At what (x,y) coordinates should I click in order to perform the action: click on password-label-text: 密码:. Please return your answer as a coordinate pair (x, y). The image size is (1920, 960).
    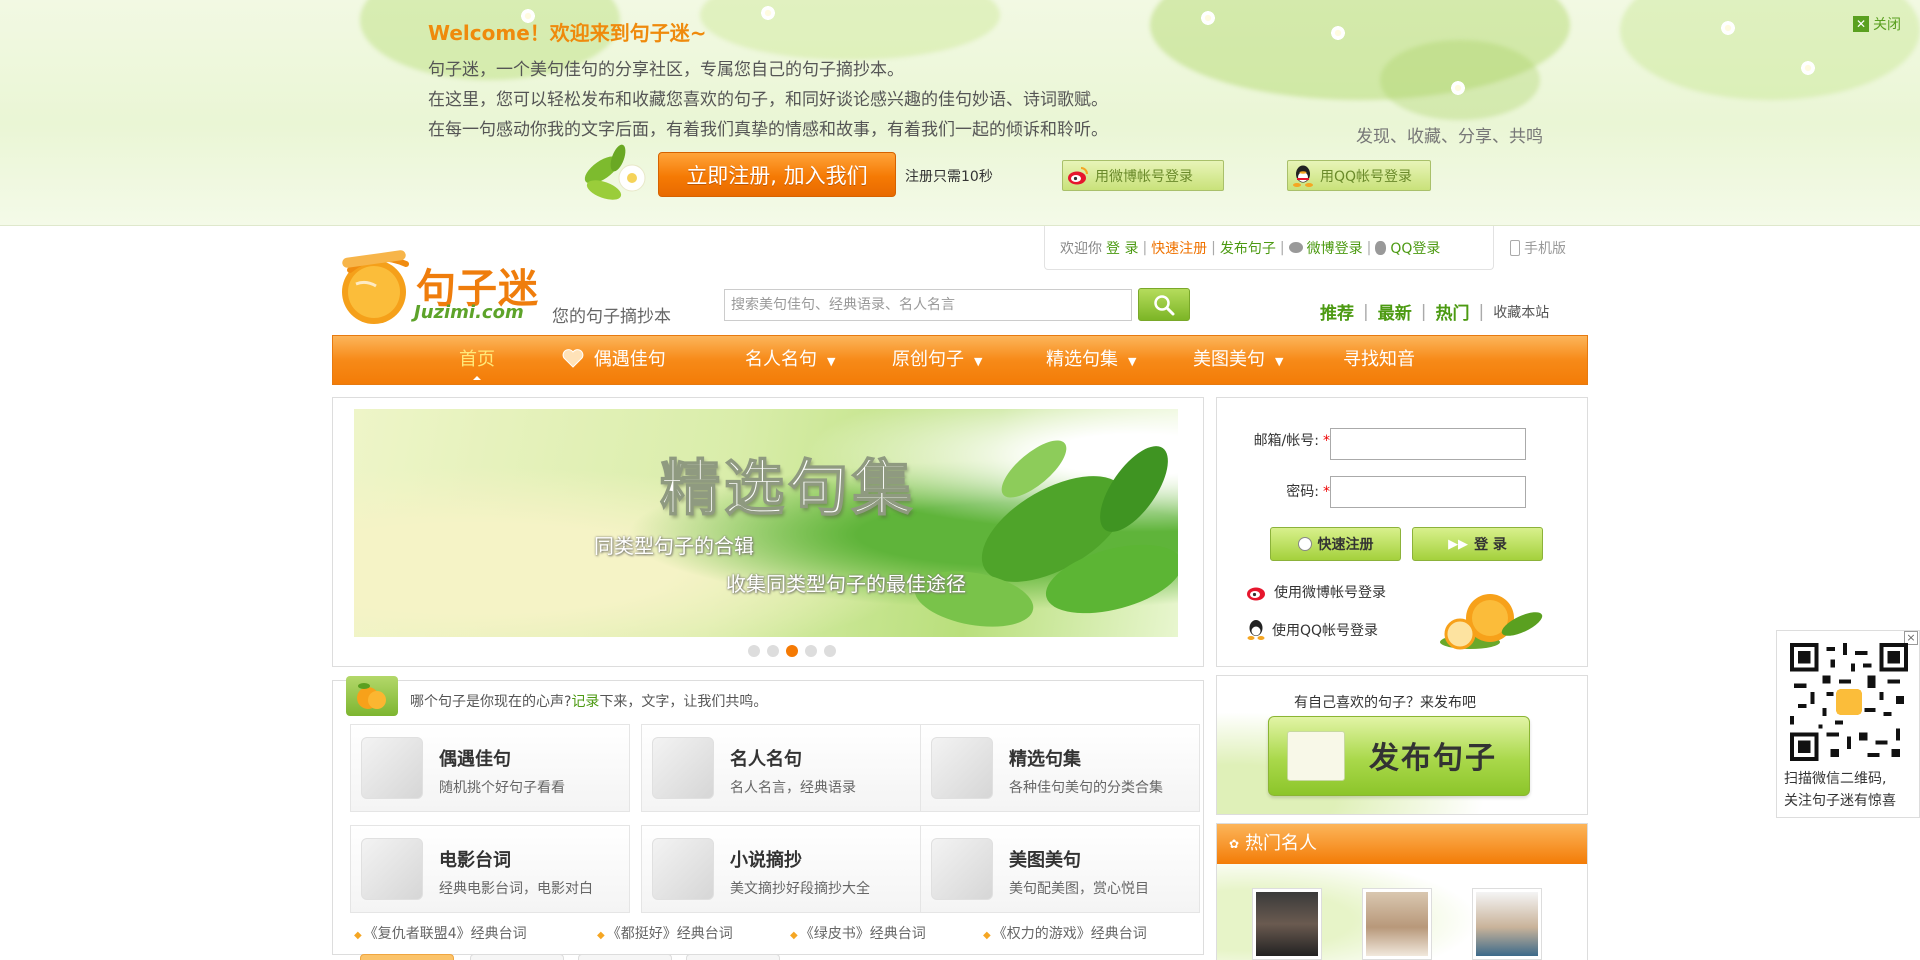
    Looking at the image, I should click on (1302, 492).